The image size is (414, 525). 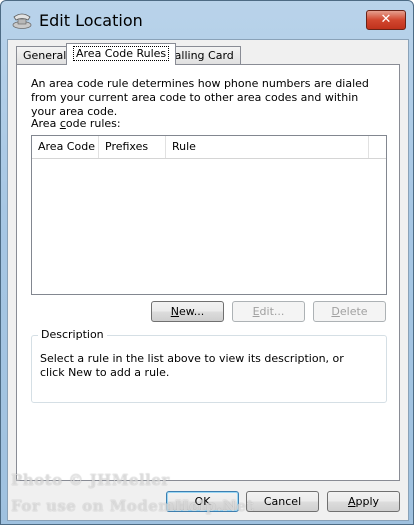 What do you see at coordinates (91, 20) in the screenshot?
I see `window-title: Edit Location` at bounding box center [91, 20].